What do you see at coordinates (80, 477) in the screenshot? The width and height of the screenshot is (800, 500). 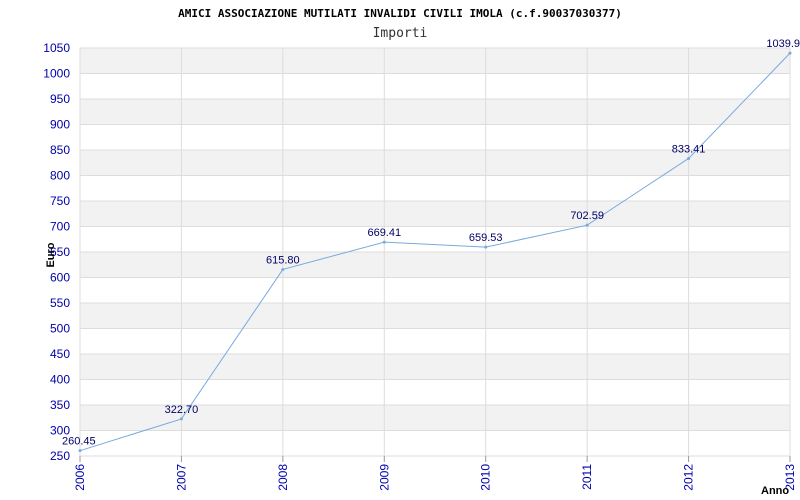 I see `x-tick-label: 2006` at bounding box center [80, 477].